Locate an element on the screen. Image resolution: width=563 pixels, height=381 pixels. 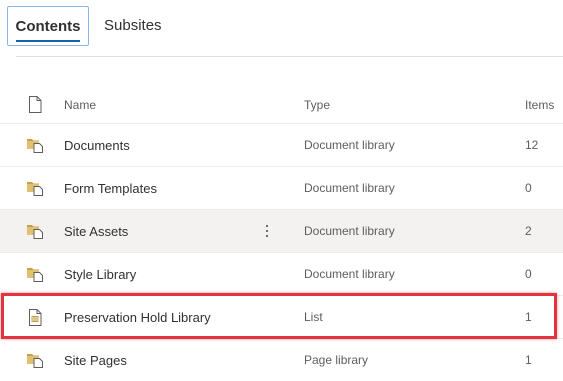
row-items-count: 12 is located at coordinates (532, 145).